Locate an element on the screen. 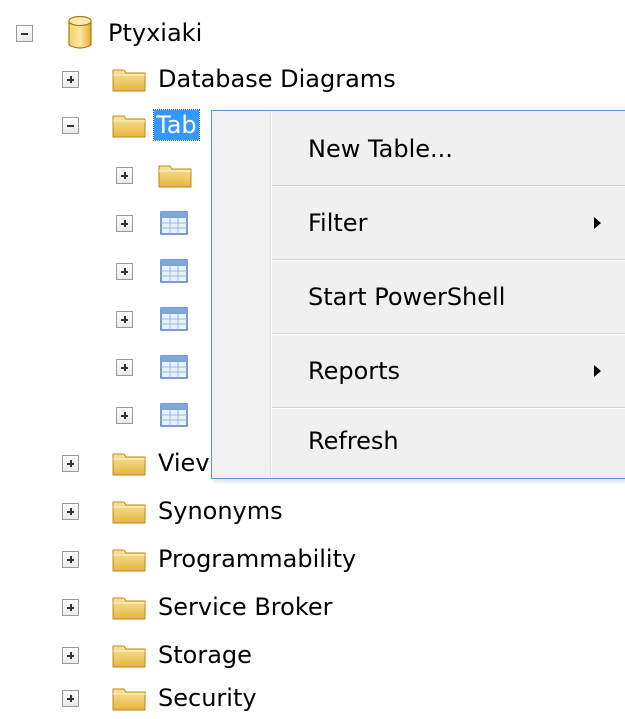 The height and width of the screenshot is (719, 625). menu-item-label: Refresh is located at coordinates (353, 441).